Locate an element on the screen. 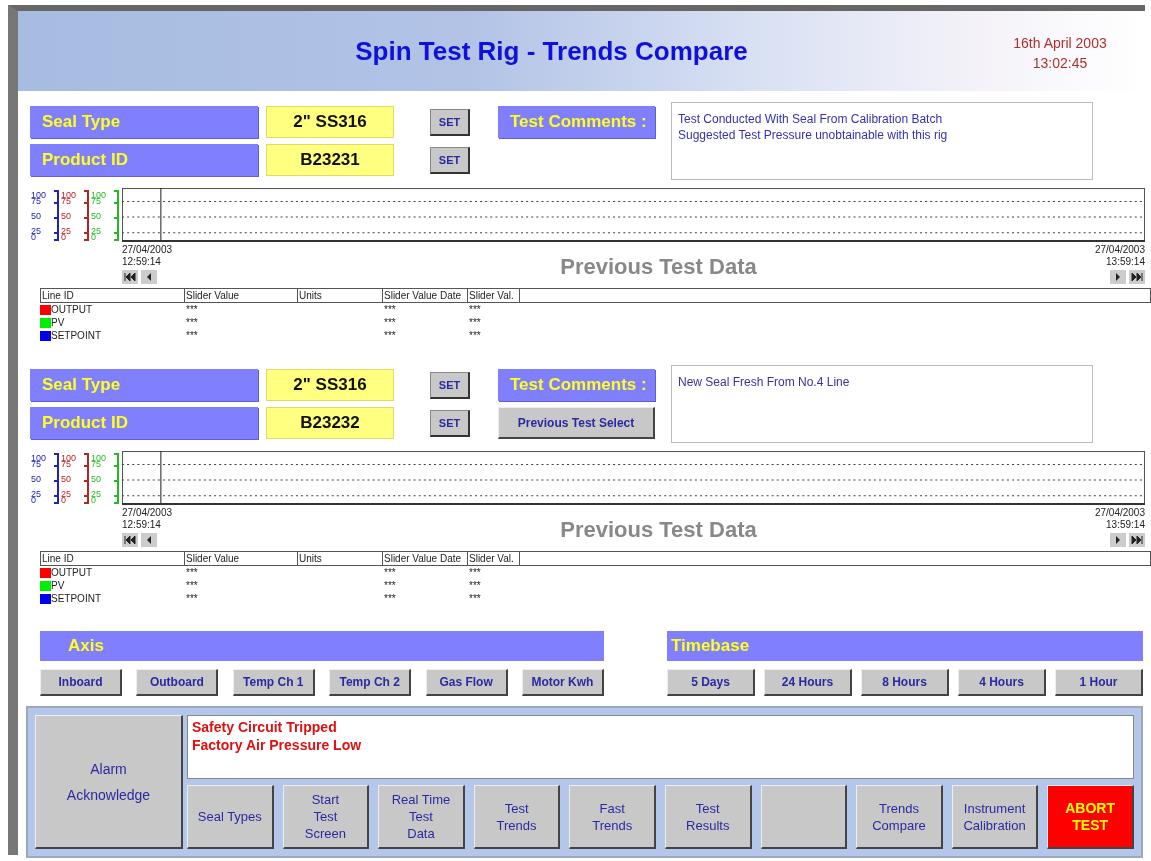 The image size is (1151, 861). end-date: 27/04/2003 is located at coordinates (1119, 513).